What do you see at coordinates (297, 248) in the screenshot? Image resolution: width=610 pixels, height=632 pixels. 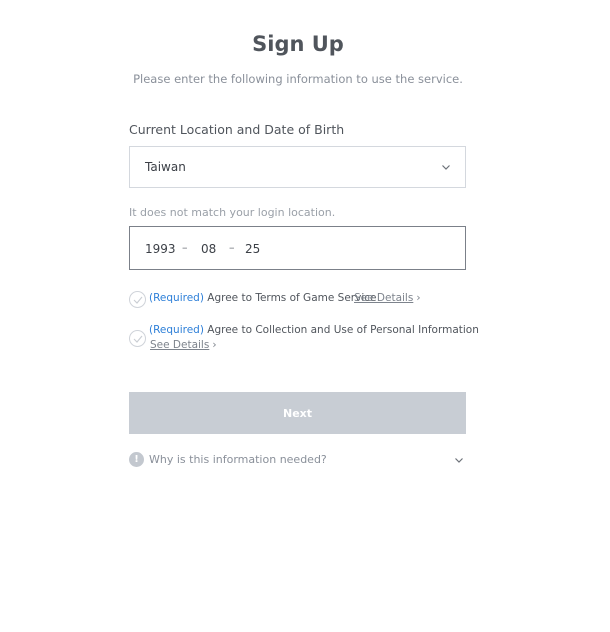 I see `birth-date-field: 1993 – 08 – 25` at bounding box center [297, 248].